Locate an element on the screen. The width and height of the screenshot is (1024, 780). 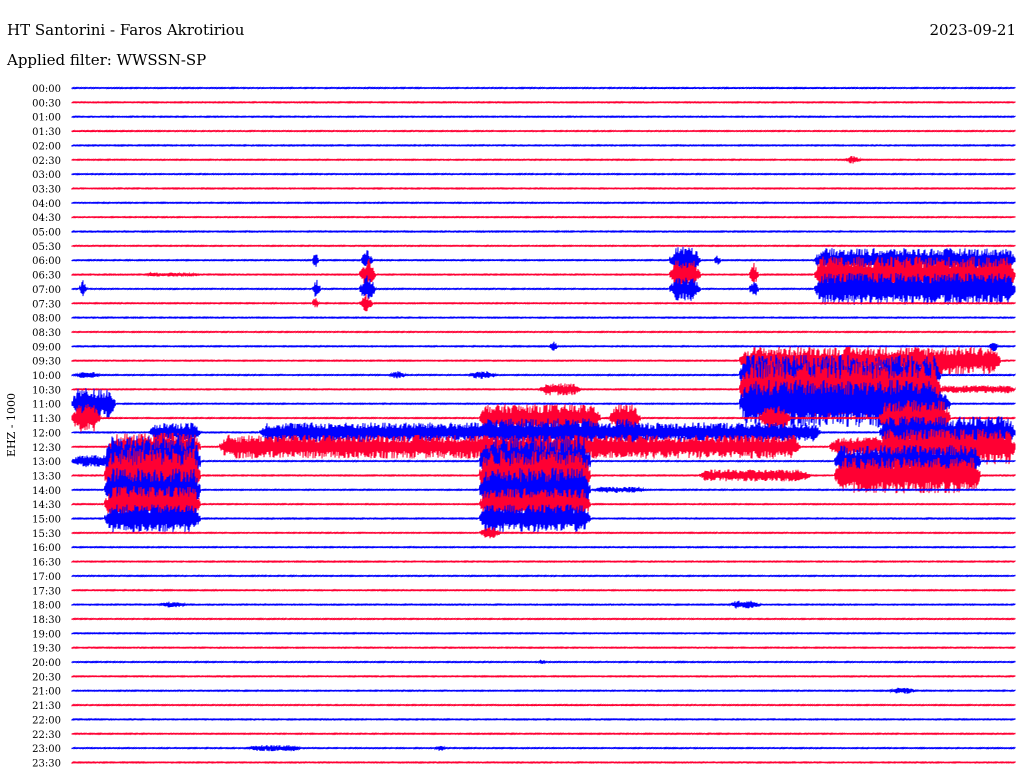
row-time-label: 13:30 is located at coordinates (46, 476).